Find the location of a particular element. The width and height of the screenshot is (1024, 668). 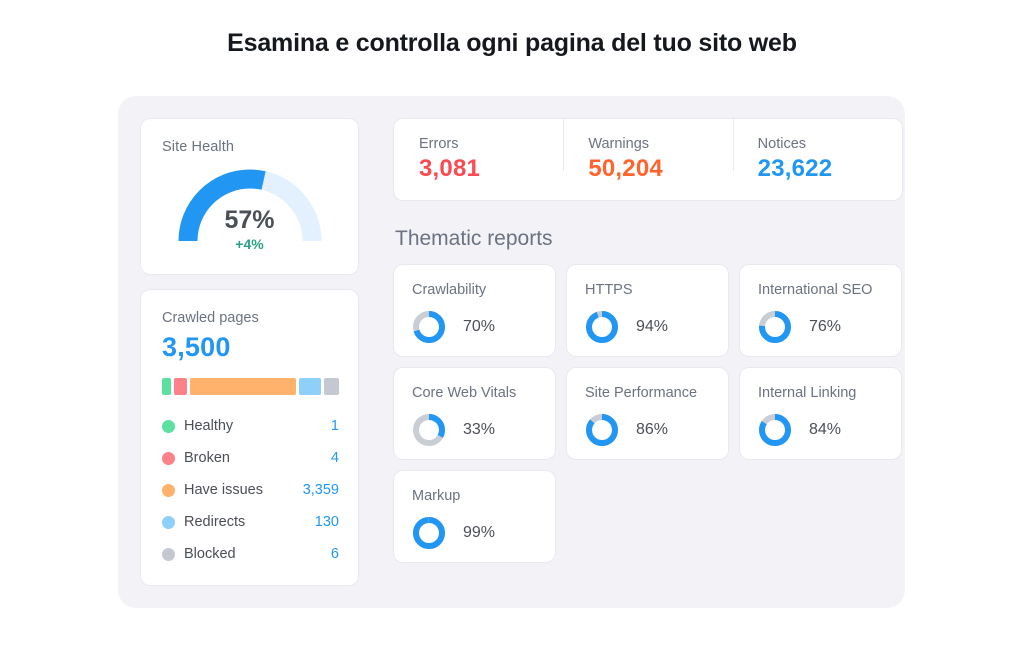

segment-broken is located at coordinates (181, 386).